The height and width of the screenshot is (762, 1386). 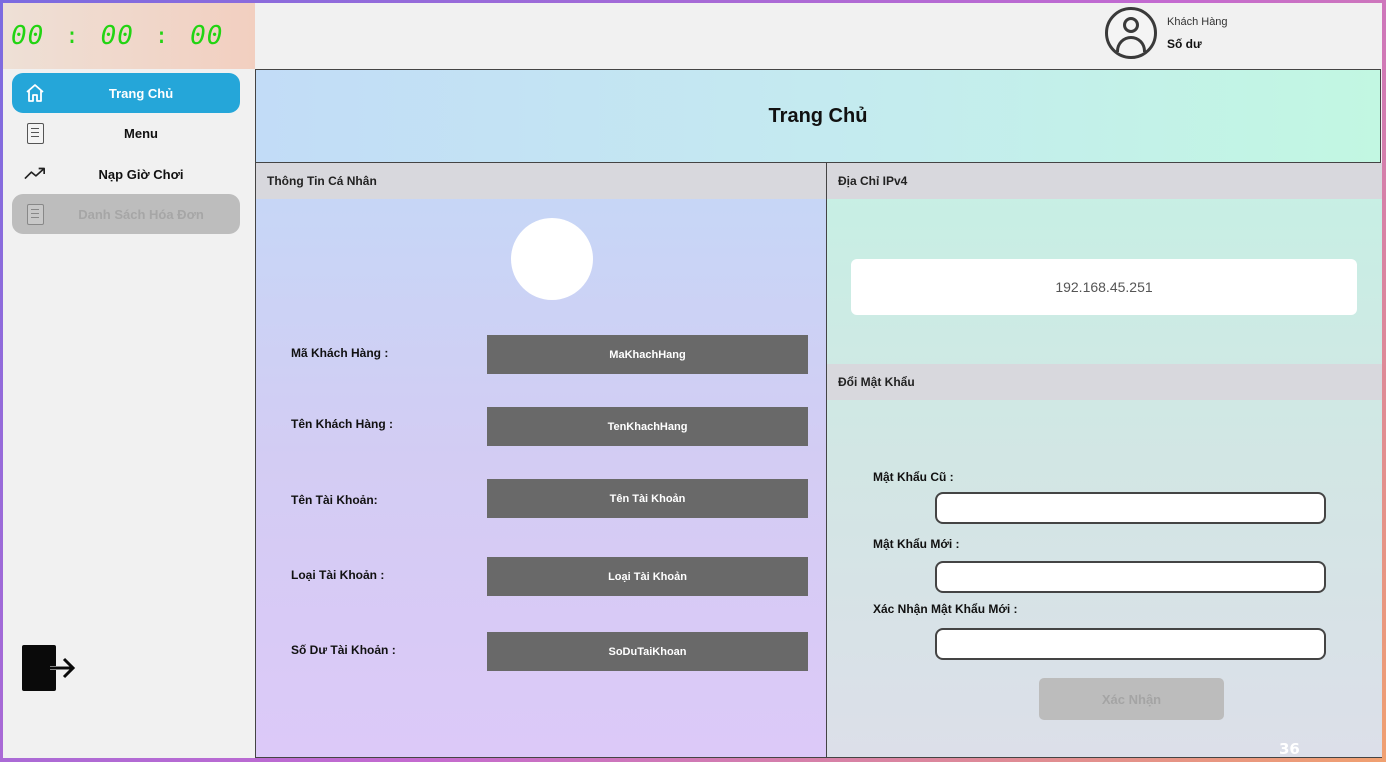 What do you see at coordinates (647, 576) in the screenshot?
I see `account-type-value: Loại Tài Khoản` at bounding box center [647, 576].